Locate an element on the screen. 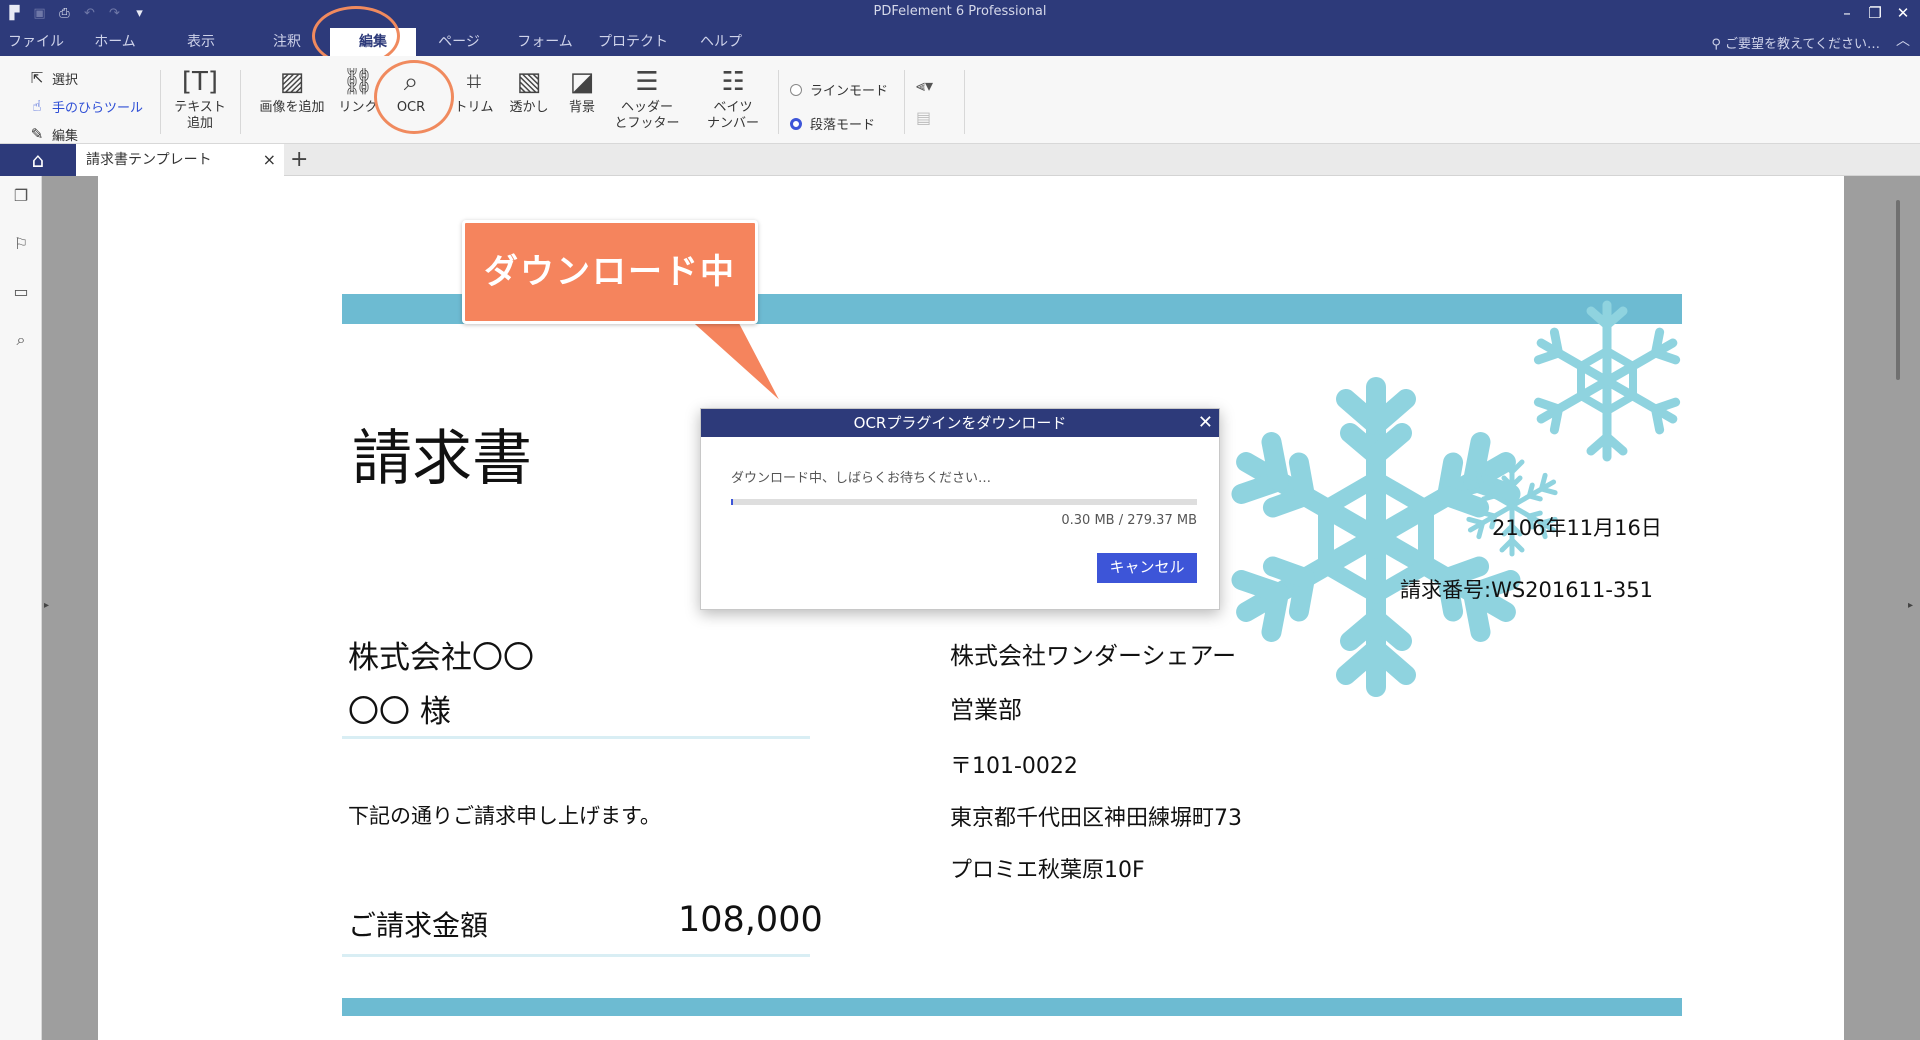  vertical-scrollbar is located at coordinates (1898, 290).